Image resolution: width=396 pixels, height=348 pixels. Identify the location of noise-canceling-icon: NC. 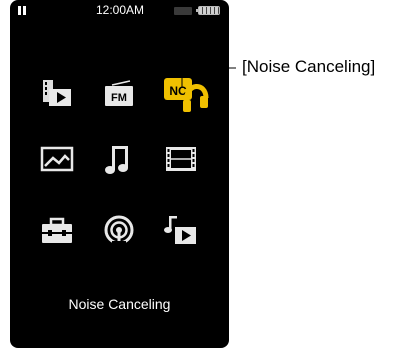
(185, 93).